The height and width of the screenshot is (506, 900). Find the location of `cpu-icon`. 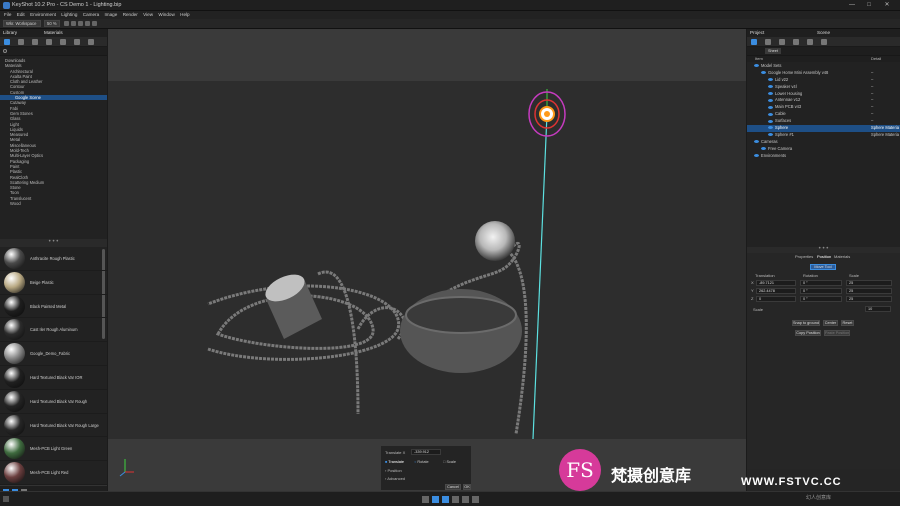

cpu-icon is located at coordinates (87, 23).